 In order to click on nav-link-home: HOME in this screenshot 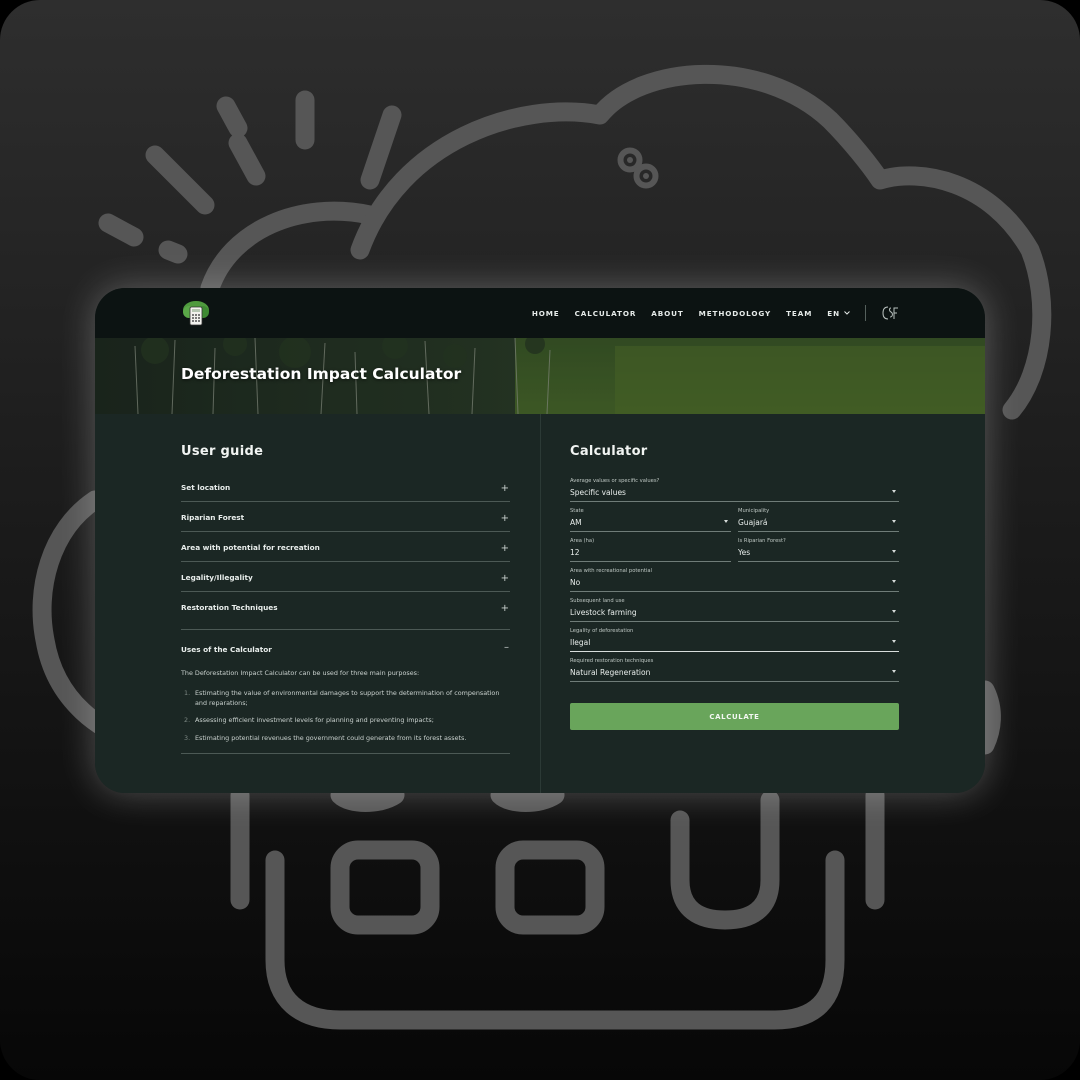, I will do `click(546, 313)`.